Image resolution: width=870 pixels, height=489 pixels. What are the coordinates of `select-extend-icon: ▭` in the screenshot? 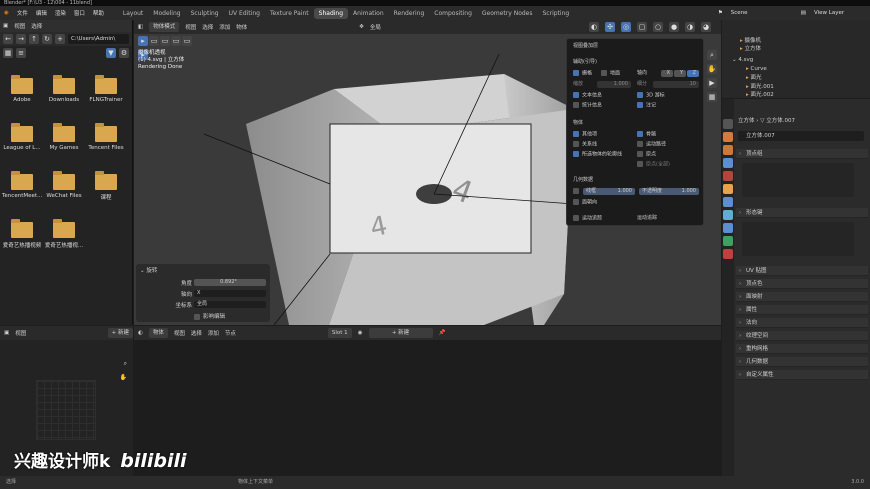 It's located at (165, 41).